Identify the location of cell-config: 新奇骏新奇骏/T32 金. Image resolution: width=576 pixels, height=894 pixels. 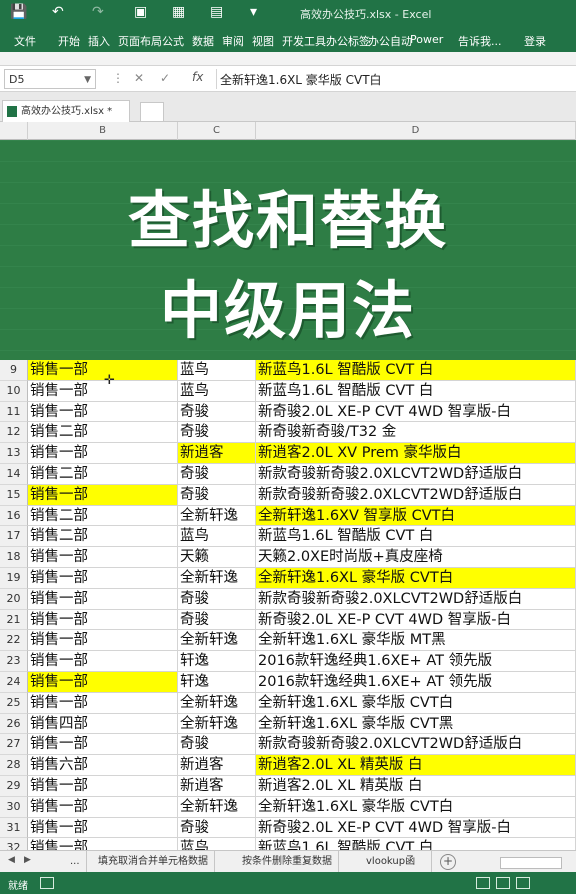
(416, 433).